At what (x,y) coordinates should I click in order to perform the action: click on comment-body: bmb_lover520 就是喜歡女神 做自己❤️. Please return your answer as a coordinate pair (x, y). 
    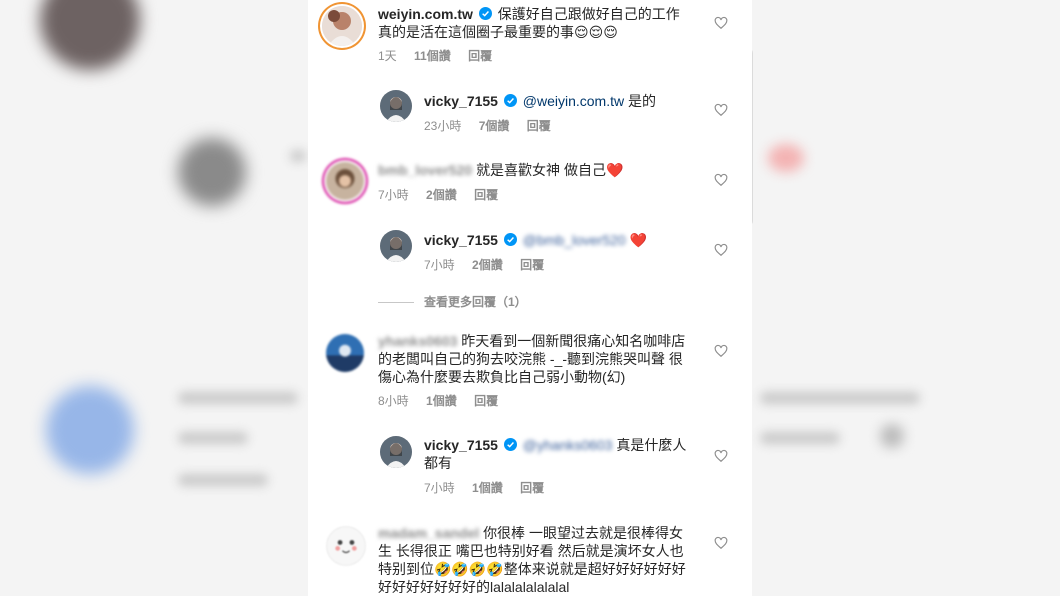
    Looking at the image, I should click on (543, 170).